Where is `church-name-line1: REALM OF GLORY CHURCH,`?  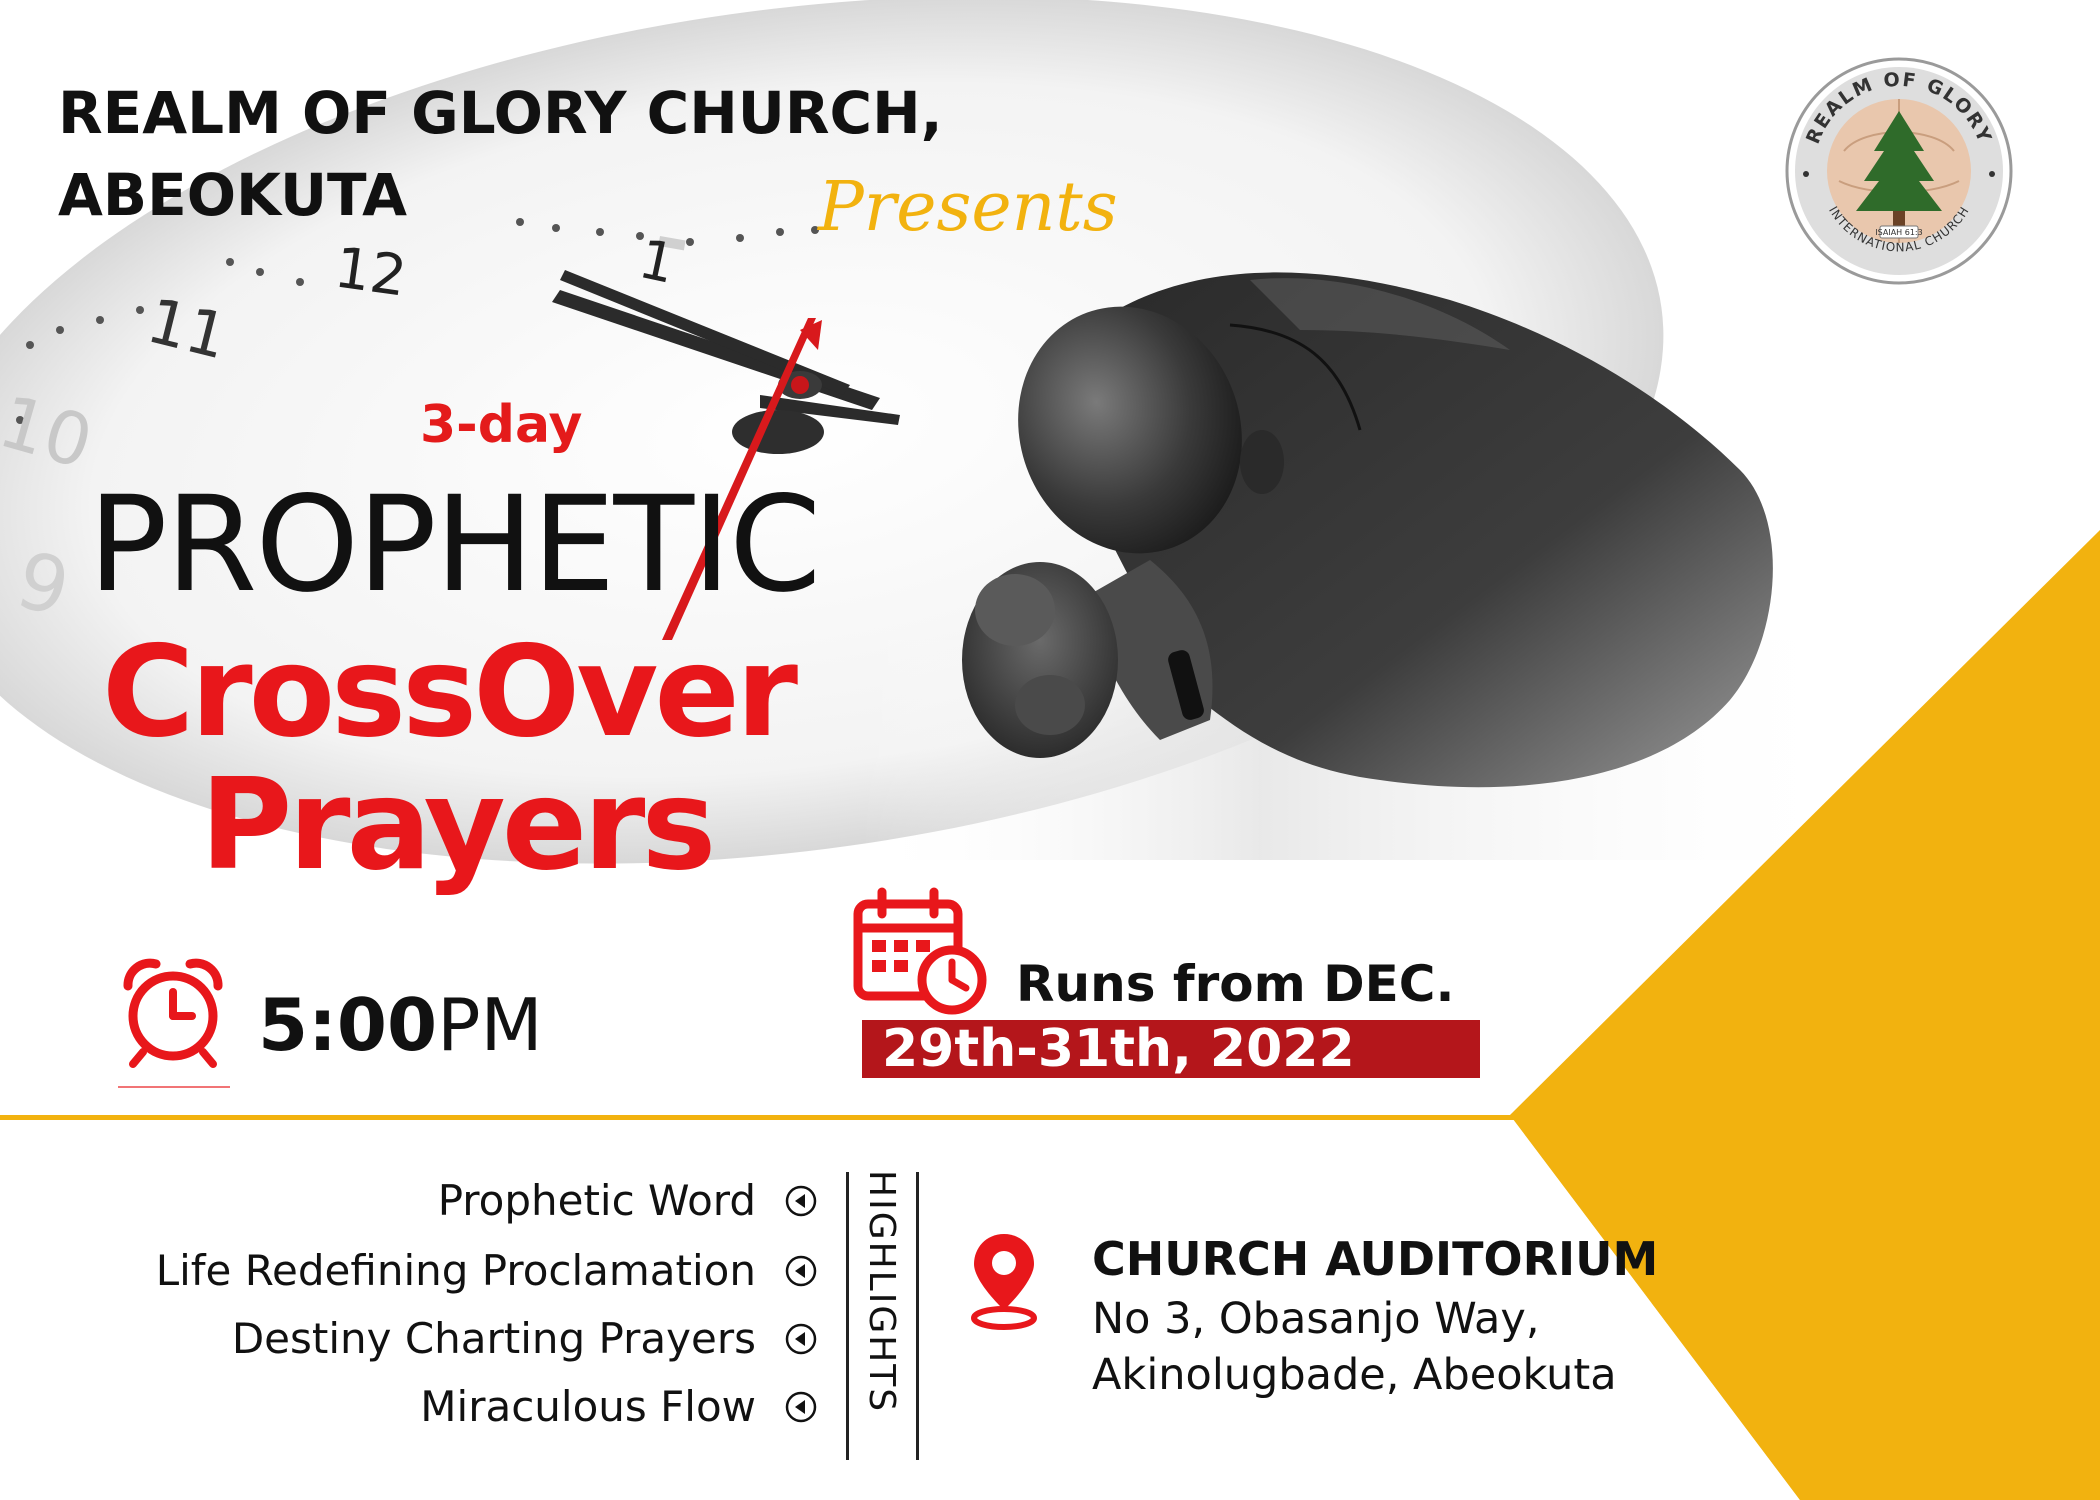 church-name-line1: REALM OF GLORY CHURCH, is located at coordinates (500, 113).